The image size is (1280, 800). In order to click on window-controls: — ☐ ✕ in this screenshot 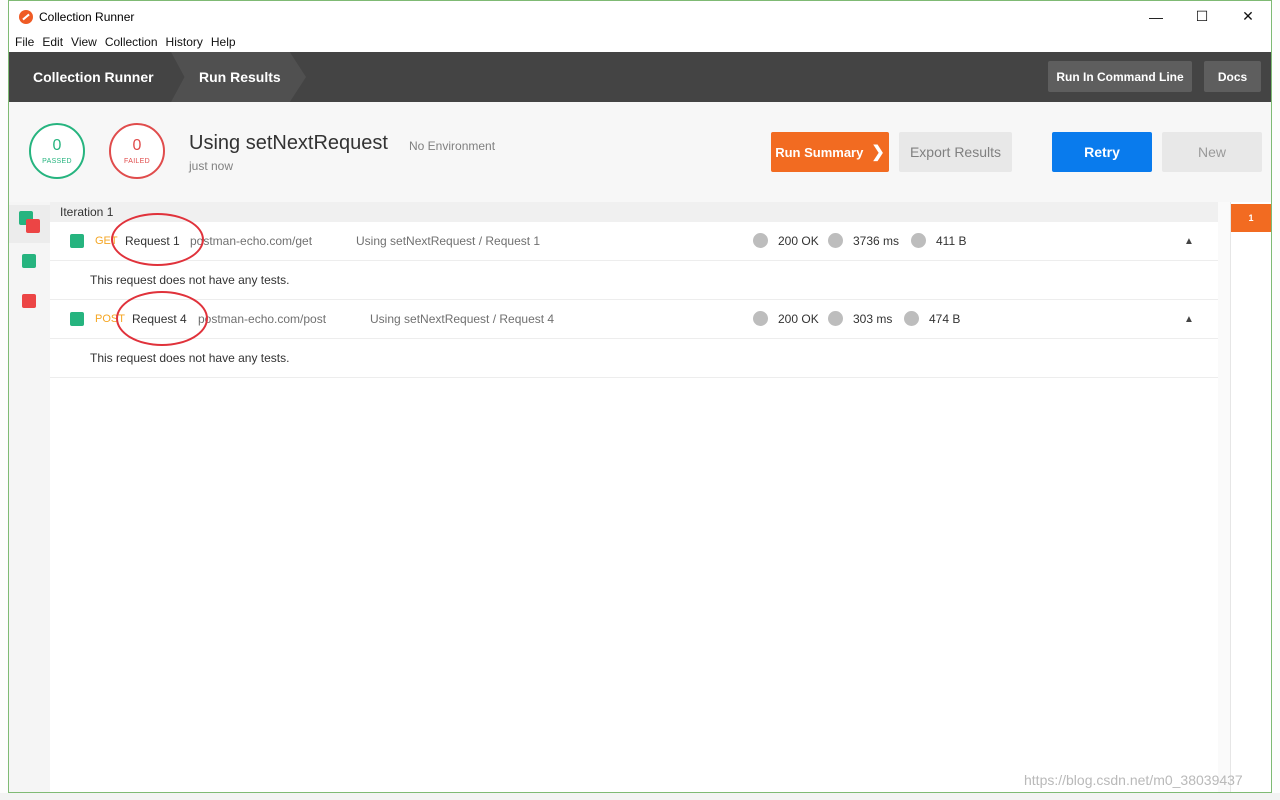, I will do `click(1202, 16)`.